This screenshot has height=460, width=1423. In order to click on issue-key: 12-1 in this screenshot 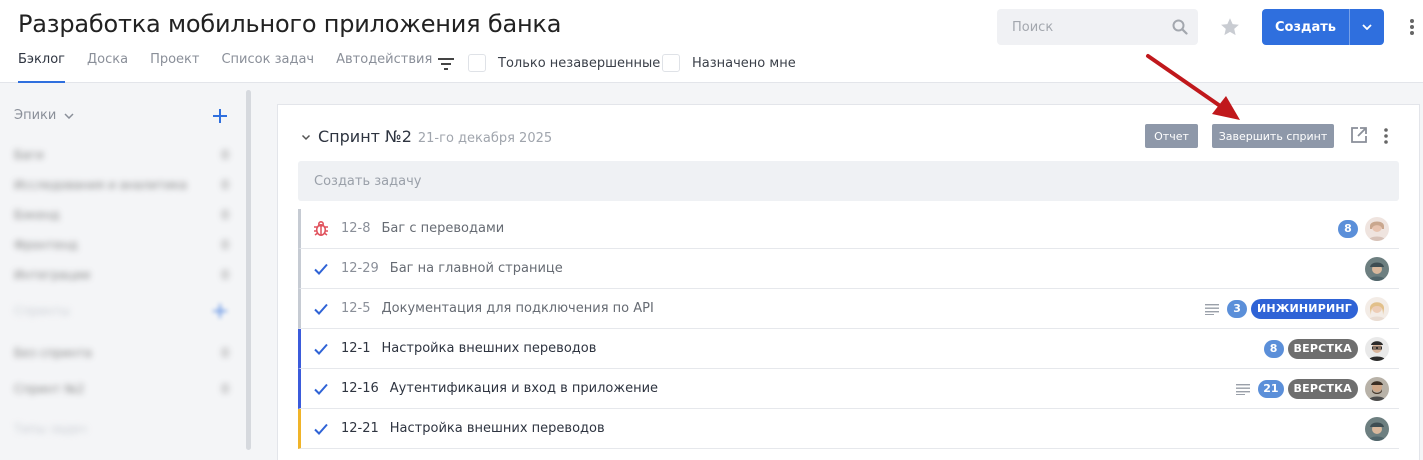, I will do `click(356, 348)`.